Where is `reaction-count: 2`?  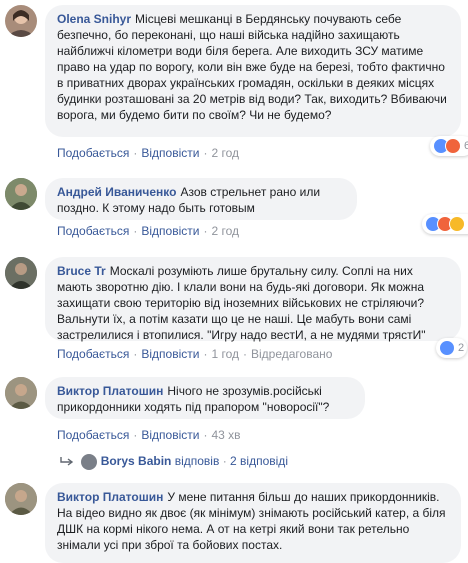 reaction-count: 2 is located at coordinates (461, 348).